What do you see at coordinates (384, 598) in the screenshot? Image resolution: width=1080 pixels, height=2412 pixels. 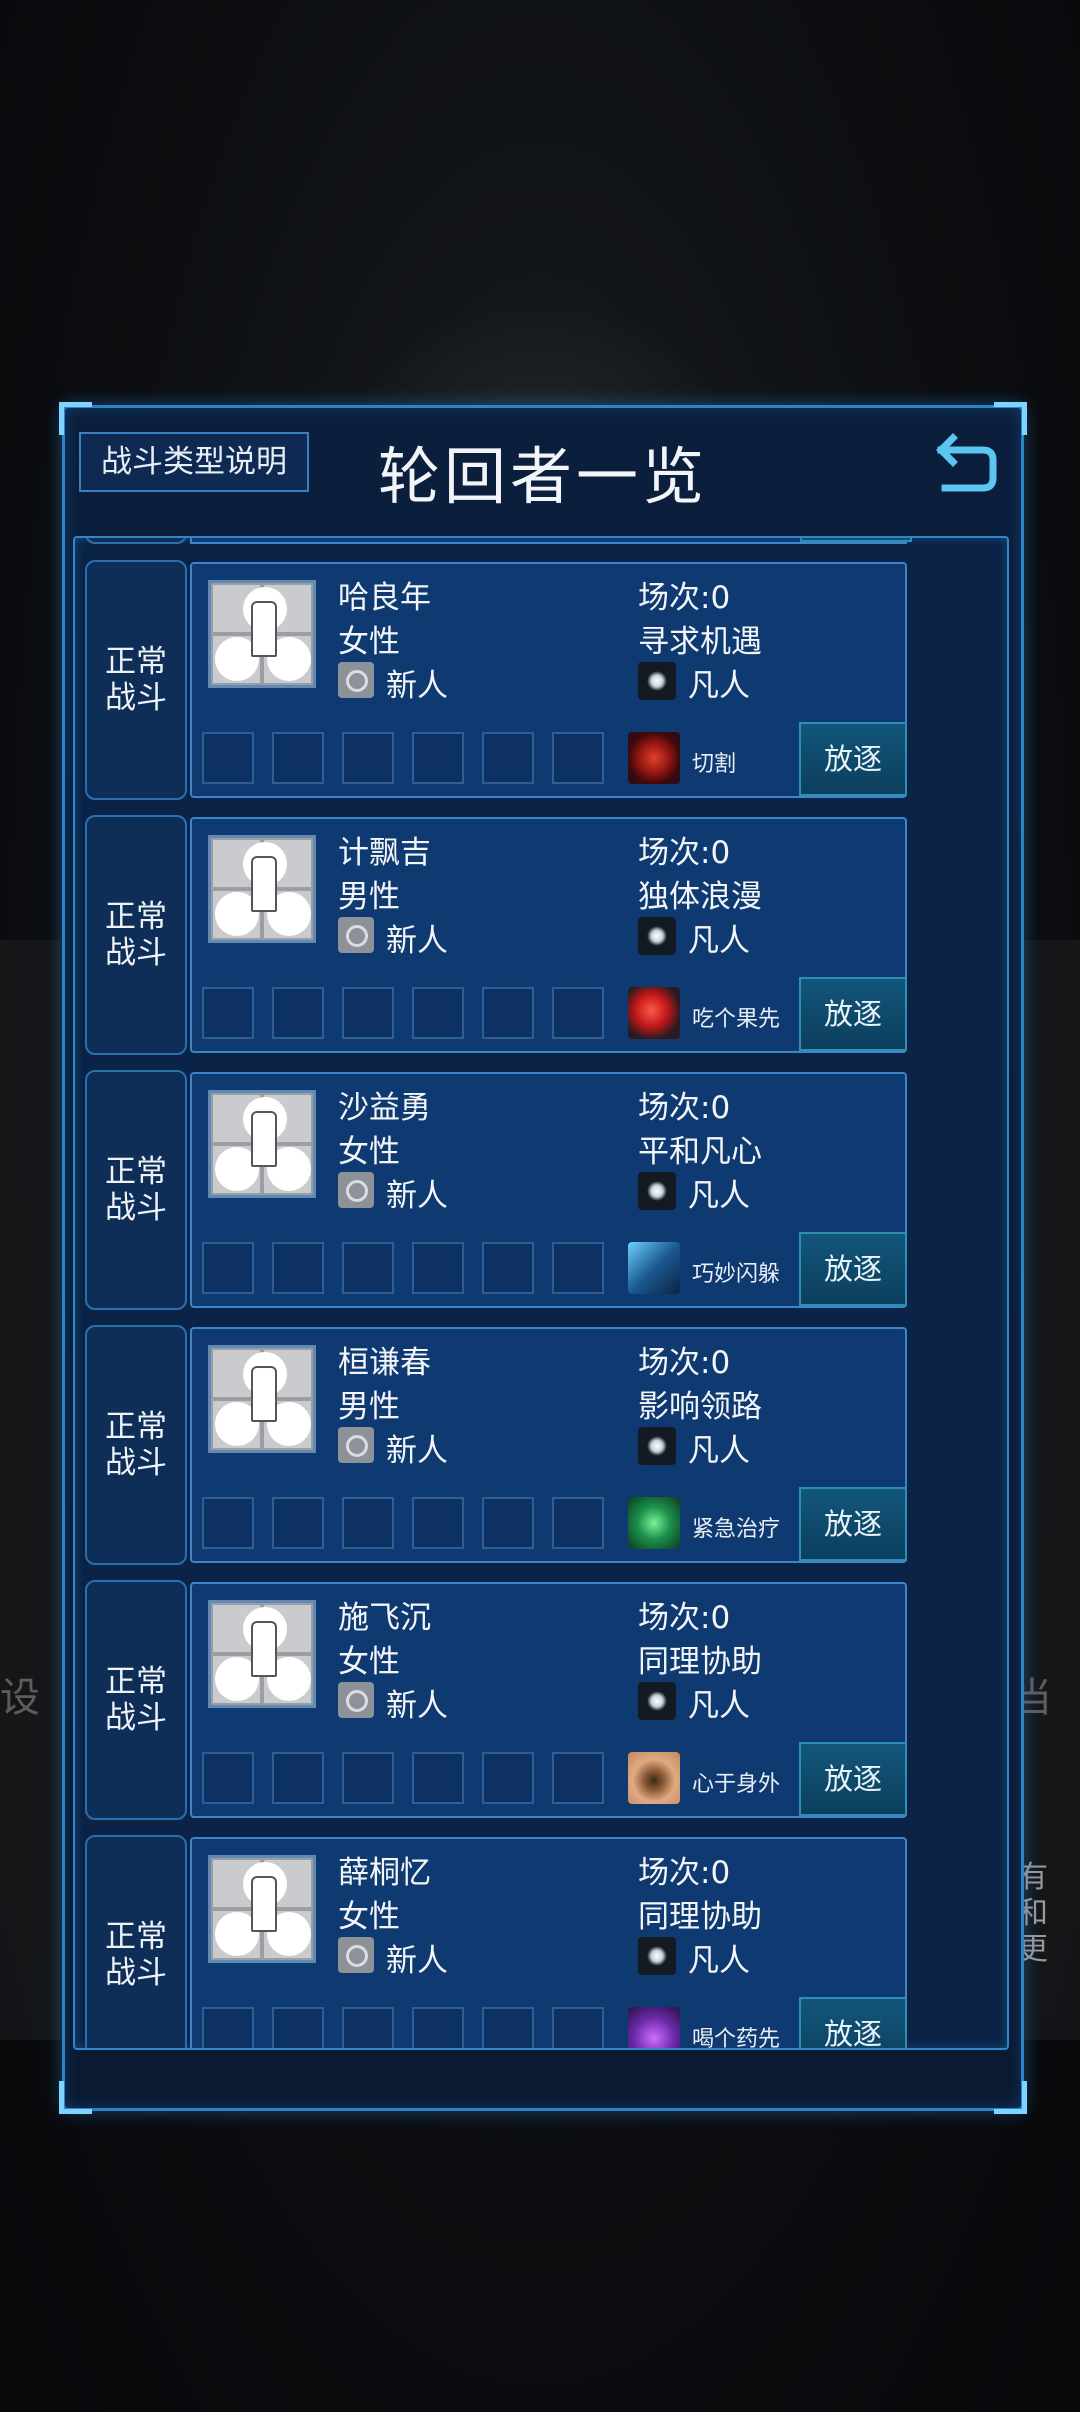 I see `character-name: 哈良年` at bounding box center [384, 598].